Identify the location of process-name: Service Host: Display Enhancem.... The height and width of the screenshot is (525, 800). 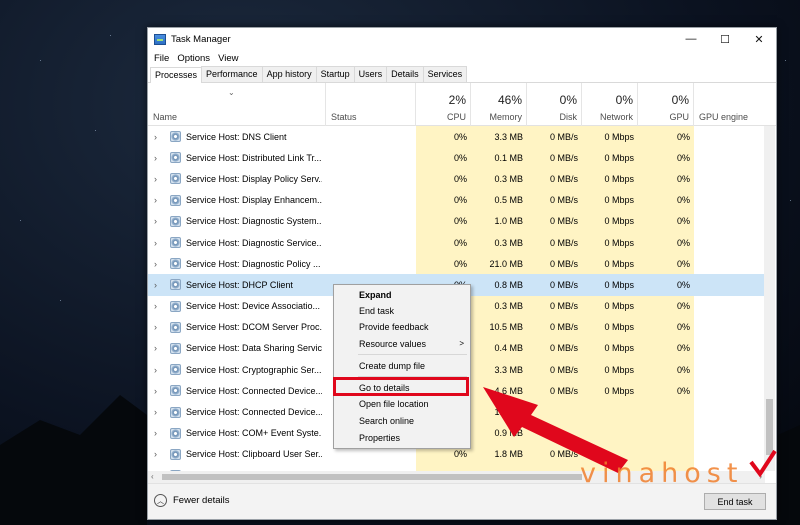
(254, 200).